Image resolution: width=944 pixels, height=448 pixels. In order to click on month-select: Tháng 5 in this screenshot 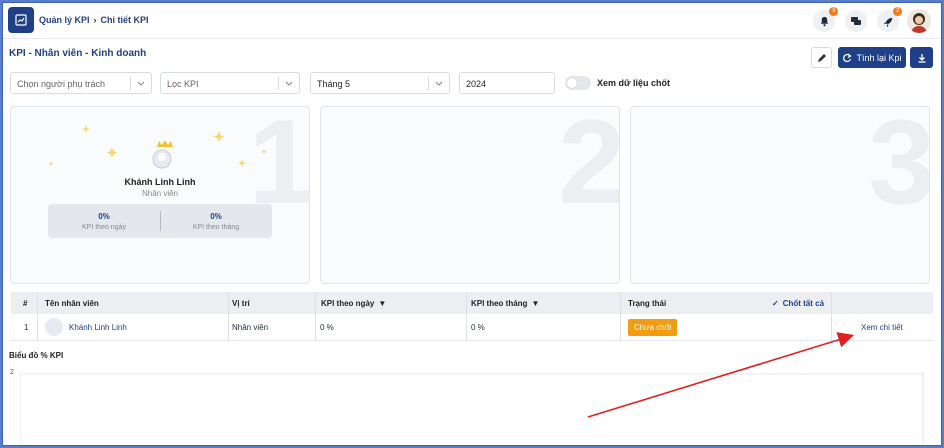, I will do `click(380, 83)`.